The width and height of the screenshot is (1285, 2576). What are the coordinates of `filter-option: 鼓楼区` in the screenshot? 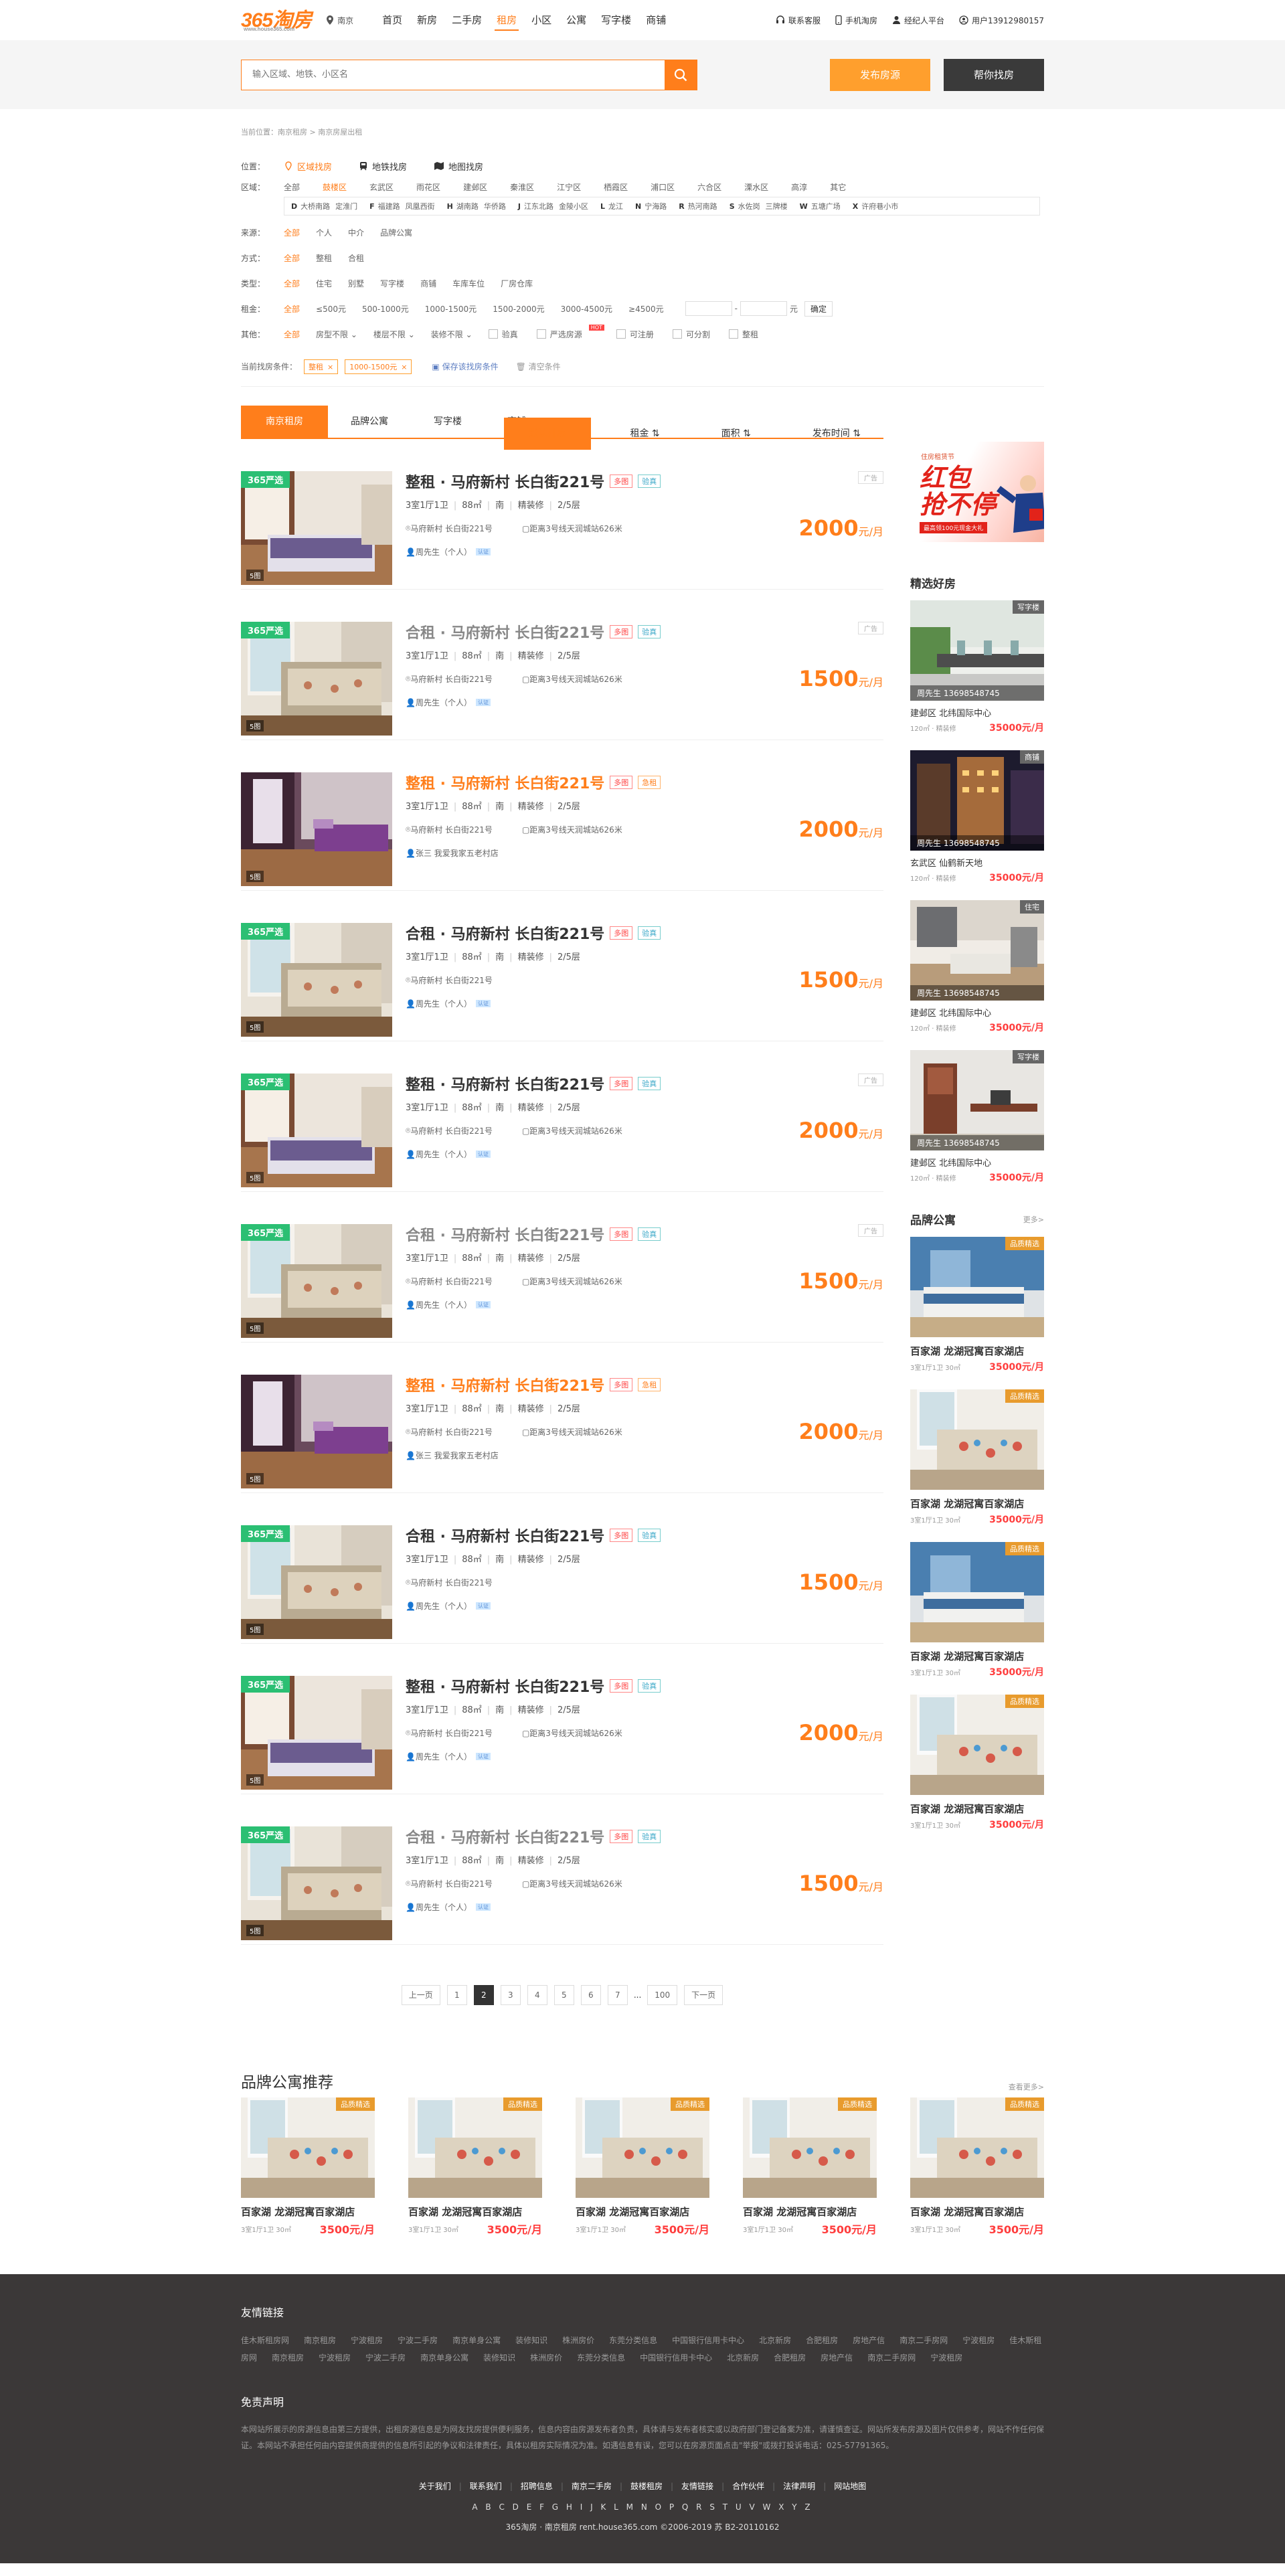 It's located at (335, 187).